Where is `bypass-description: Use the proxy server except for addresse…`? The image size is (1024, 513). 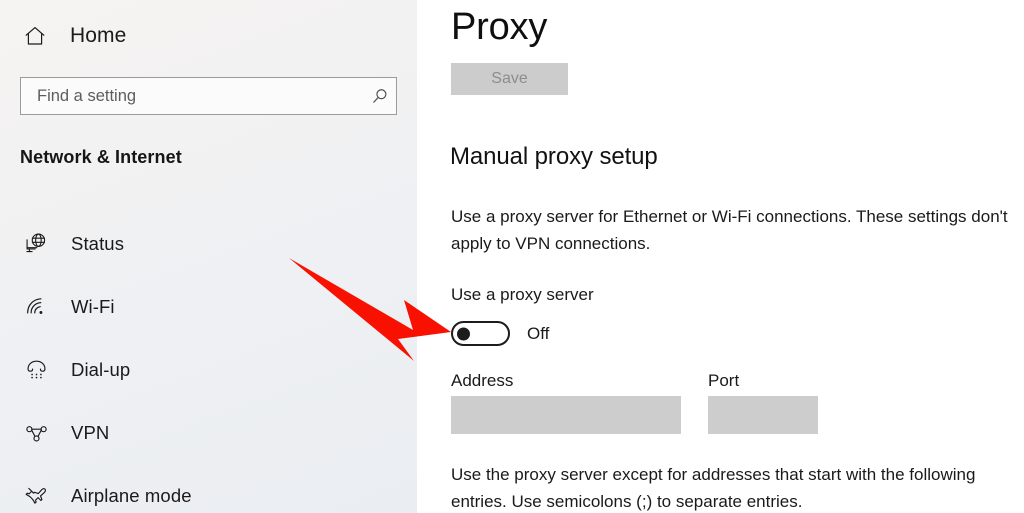 bypass-description: Use the proxy server except for addresse… is located at coordinates (713, 488).